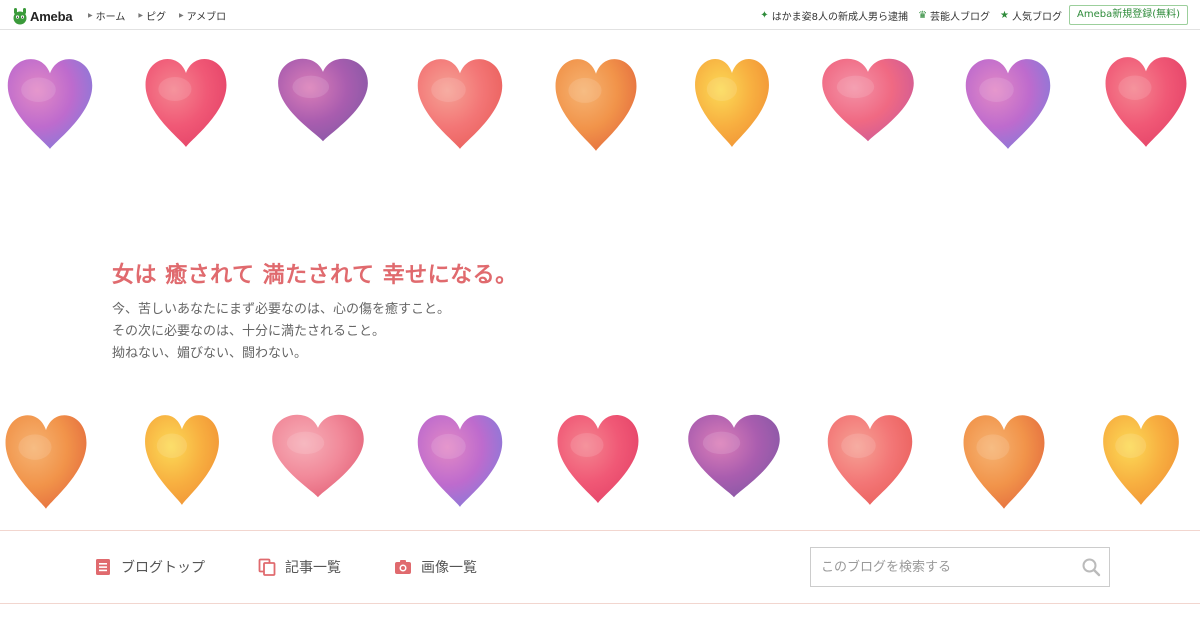 Image resolution: width=1200 pixels, height=630 pixels. I want to click on celebrity-blog-link: ♛ 芸能人ブログ, so click(954, 15).